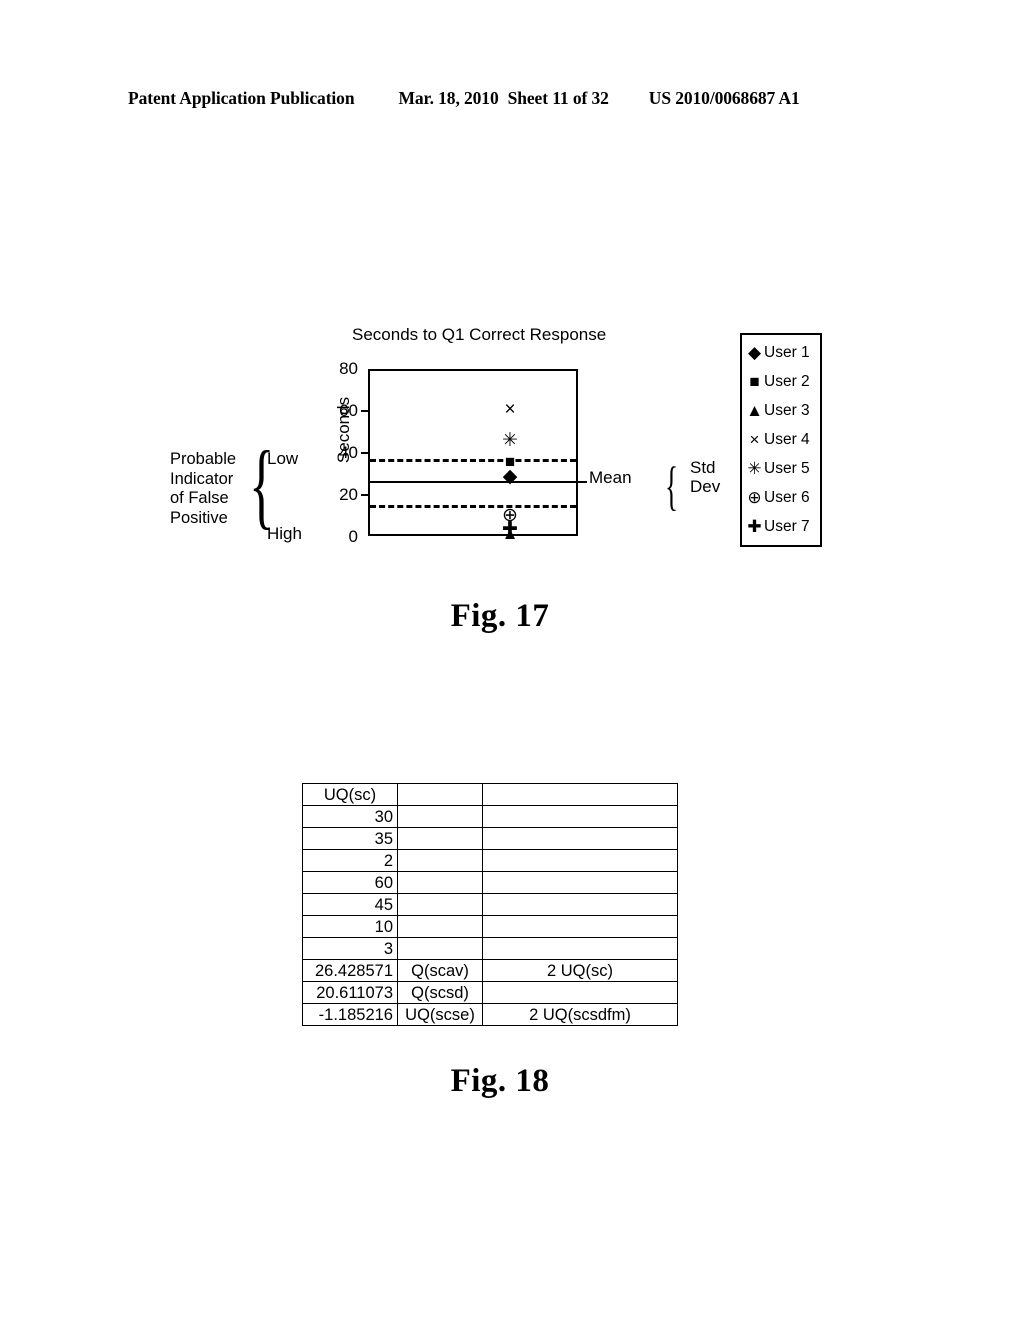  Describe the element at coordinates (284, 533) in the screenshot. I see `scale-label-high: High` at that location.